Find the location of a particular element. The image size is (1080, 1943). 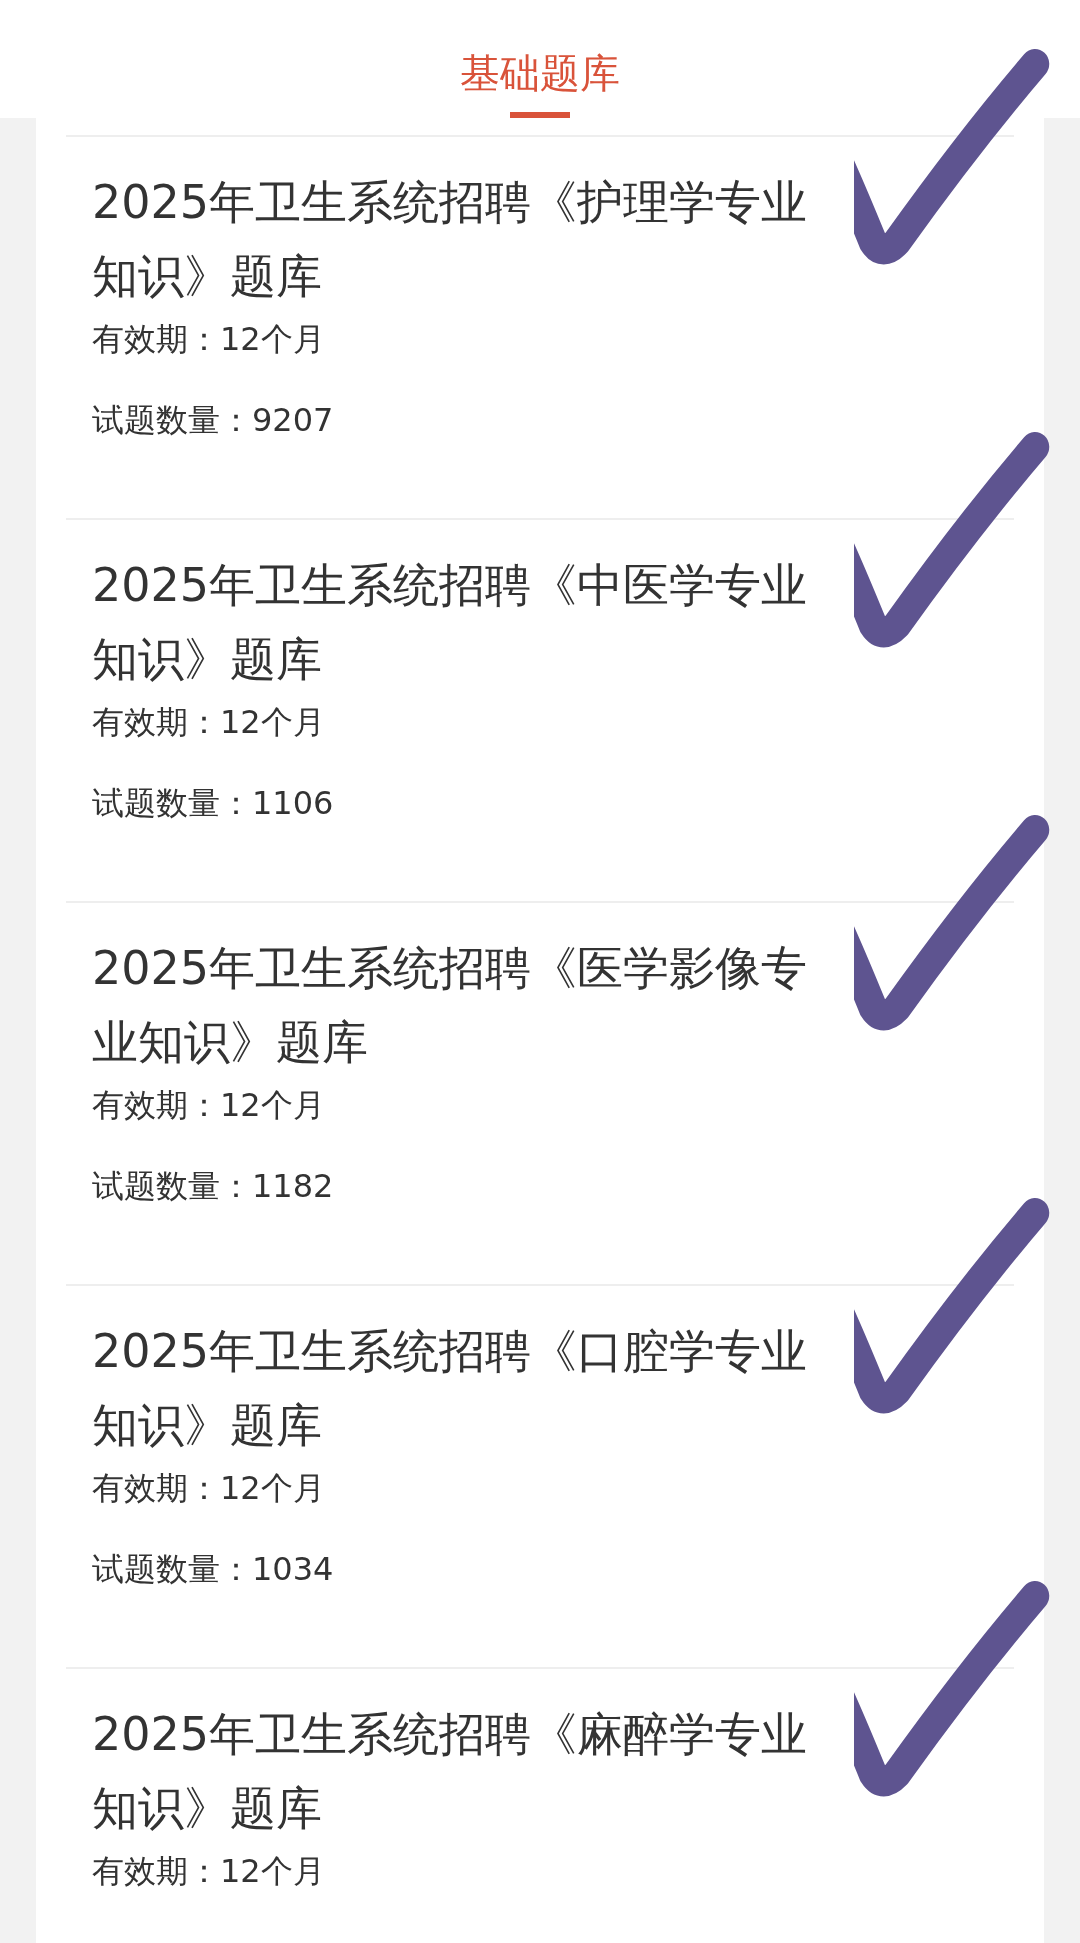

bank-title: 2025年卫生系统招聘《口腔学专业知识》题库 is located at coordinates (452, 1374).